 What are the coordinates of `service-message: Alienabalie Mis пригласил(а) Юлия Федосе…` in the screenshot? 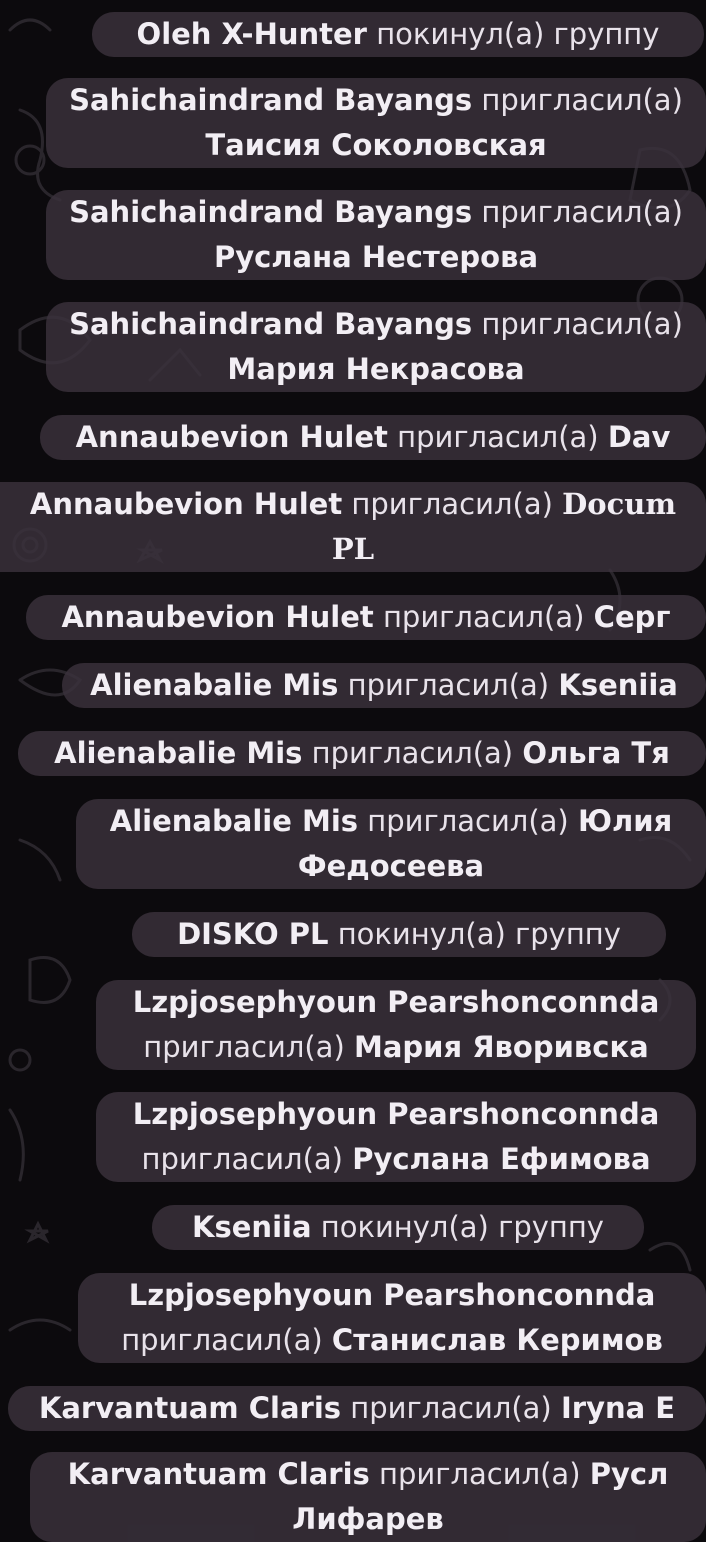 It's located at (391, 844).